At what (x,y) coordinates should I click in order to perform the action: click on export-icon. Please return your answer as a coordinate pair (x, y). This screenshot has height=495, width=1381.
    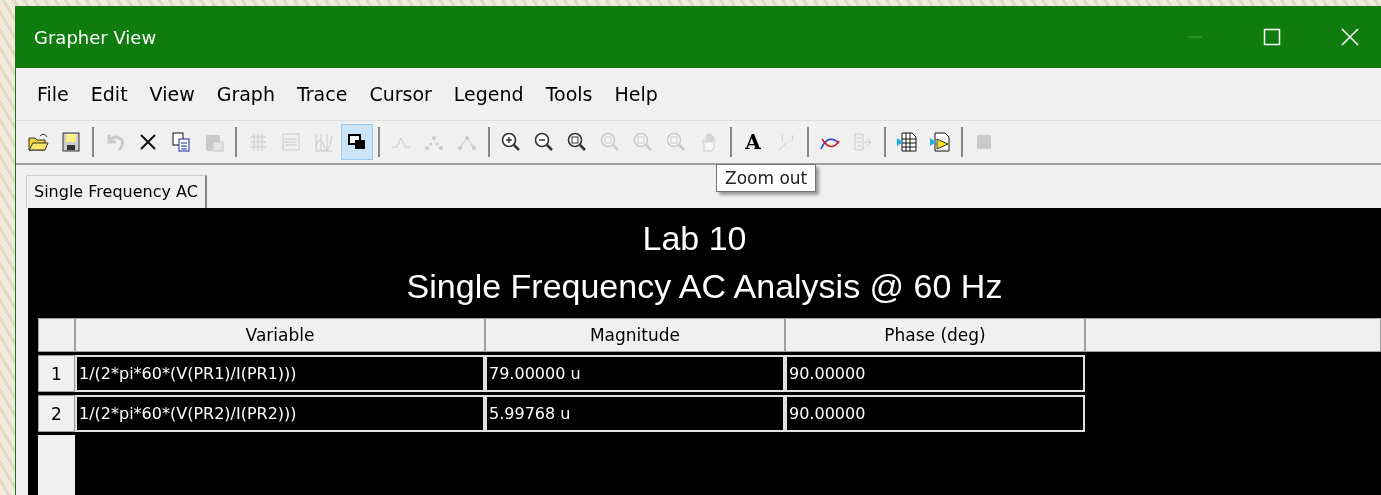
    Looking at the image, I should click on (863, 142).